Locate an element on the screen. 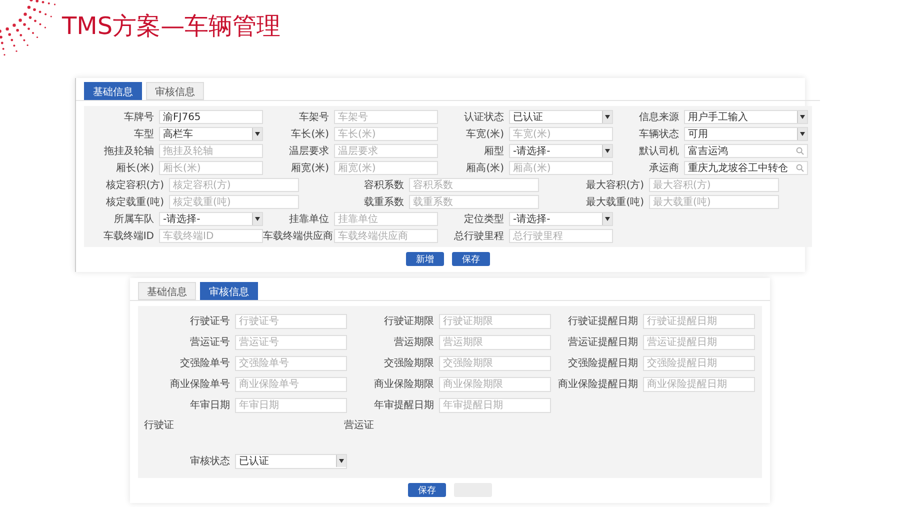 The image size is (900, 507). input-field: 厢高(米) is located at coordinates (561, 168).